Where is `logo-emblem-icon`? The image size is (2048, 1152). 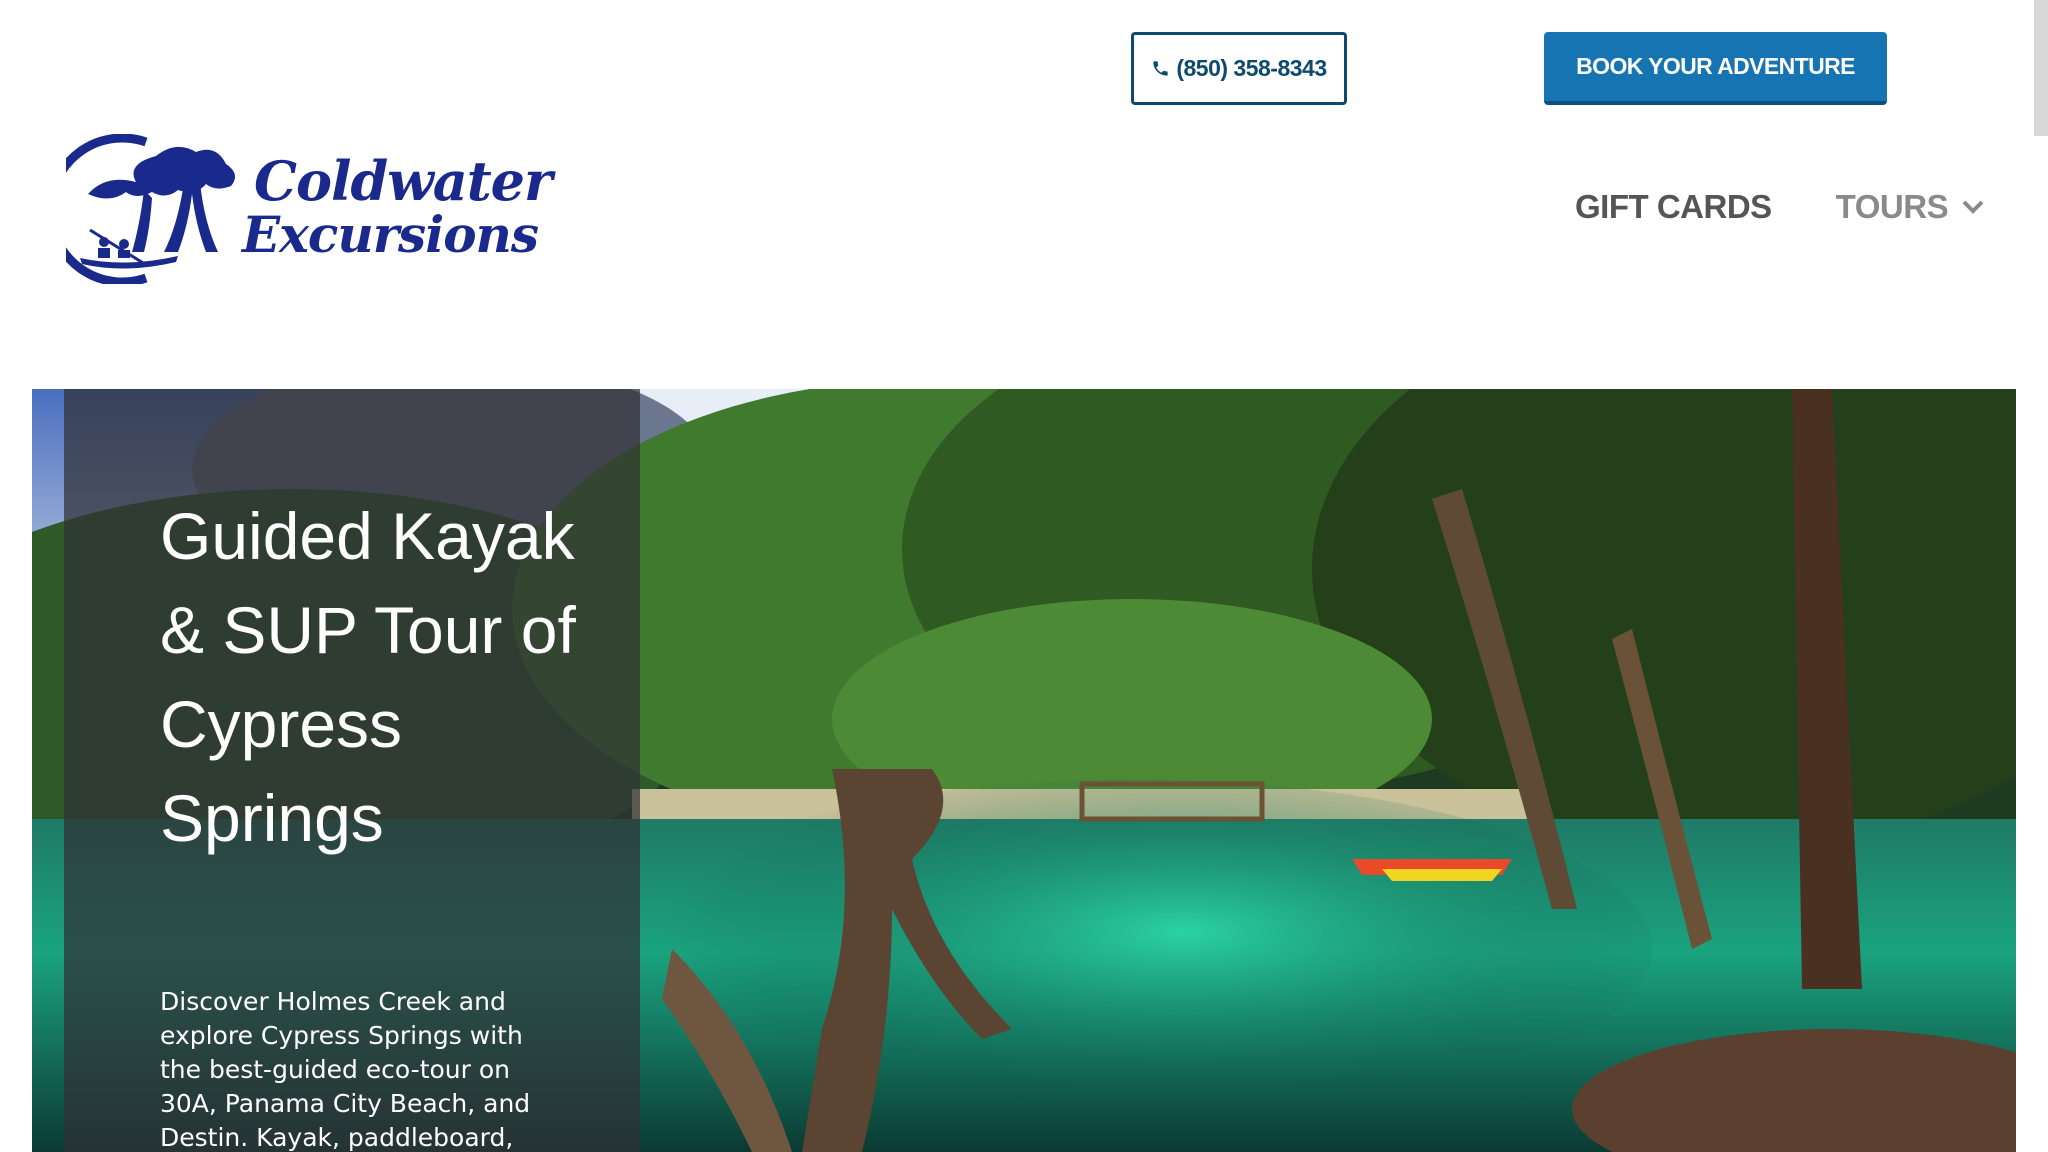 logo-emblem-icon is located at coordinates (150, 209).